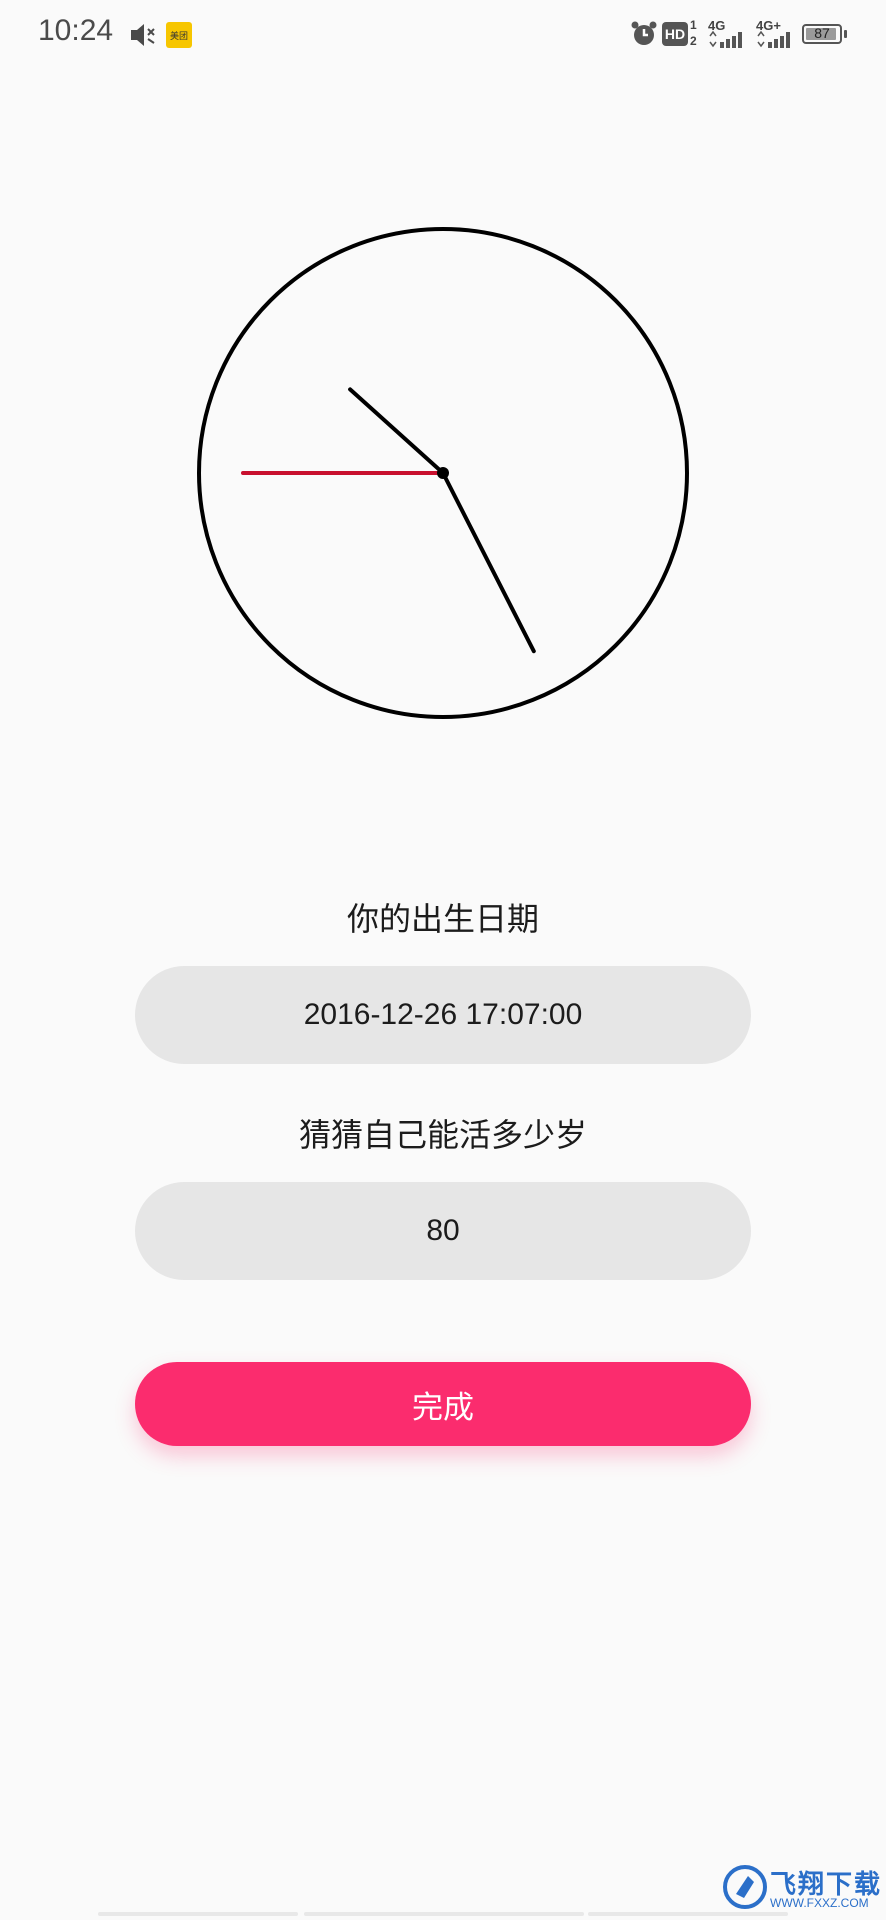  What do you see at coordinates (725, 39) in the screenshot?
I see `sim1-signal-icon` at bounding box center [725, 39].